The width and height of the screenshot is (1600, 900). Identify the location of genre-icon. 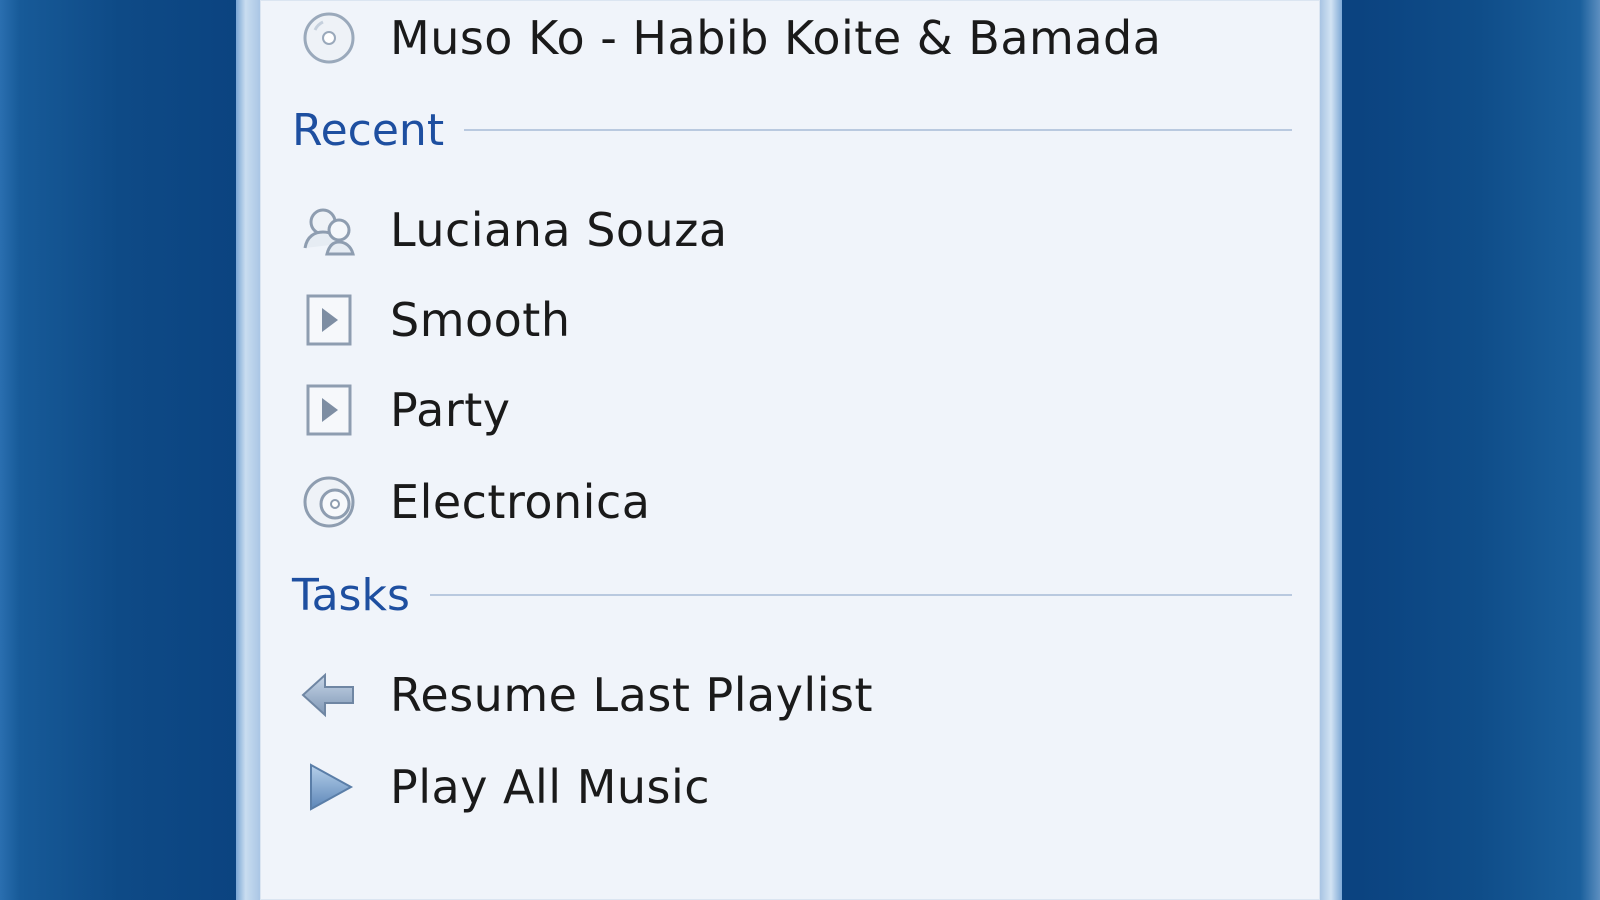
(329, 502).